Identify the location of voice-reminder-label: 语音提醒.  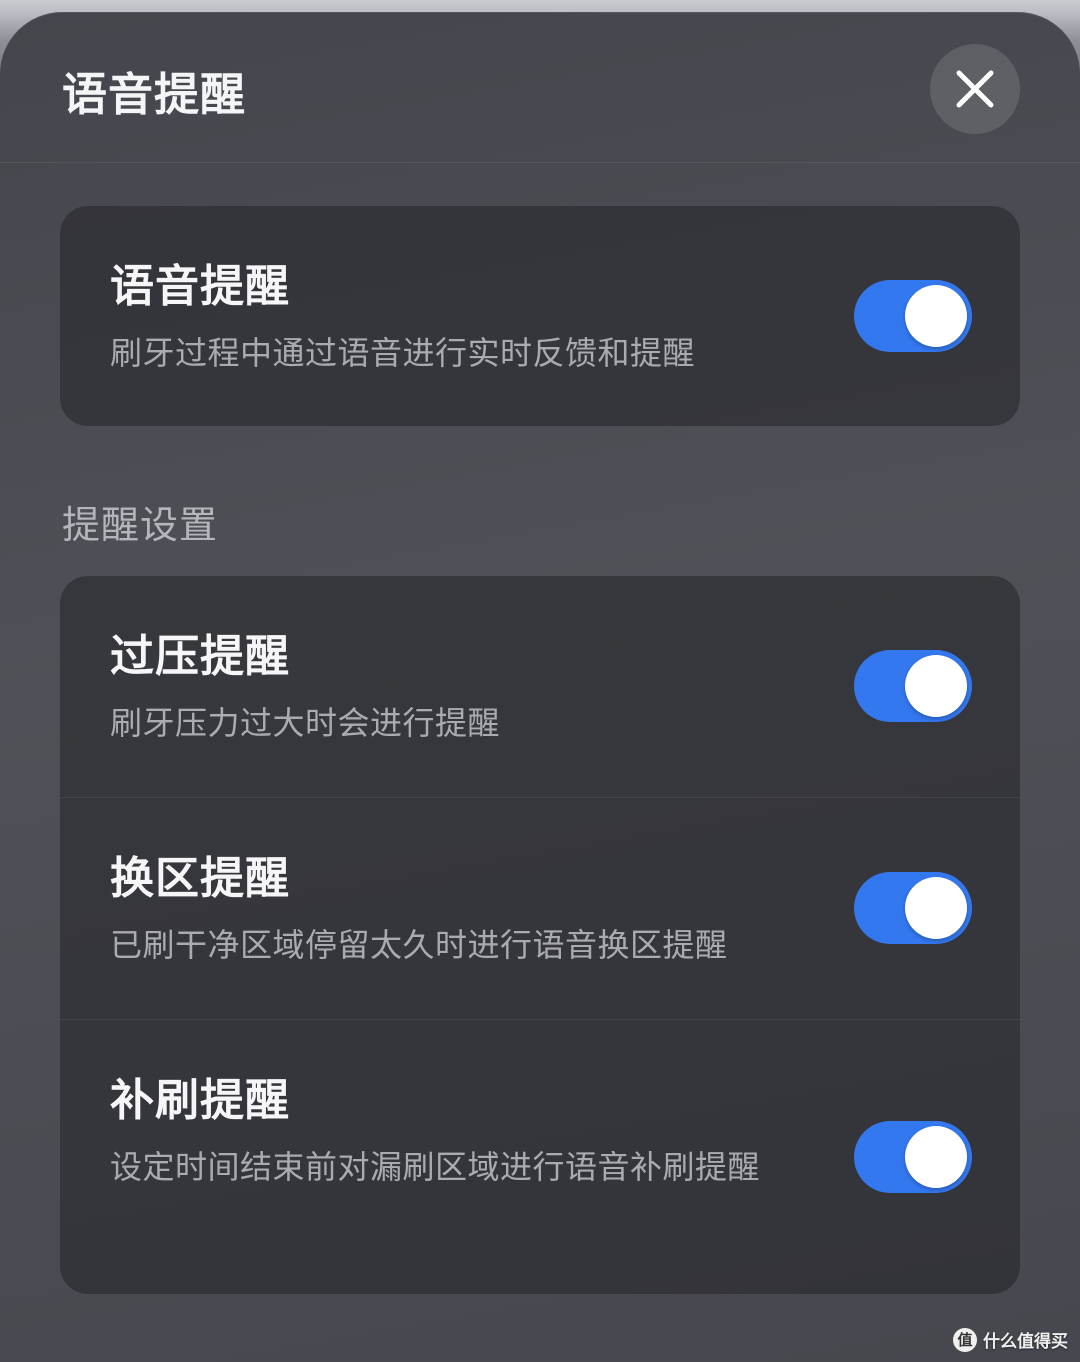
(200, 286).